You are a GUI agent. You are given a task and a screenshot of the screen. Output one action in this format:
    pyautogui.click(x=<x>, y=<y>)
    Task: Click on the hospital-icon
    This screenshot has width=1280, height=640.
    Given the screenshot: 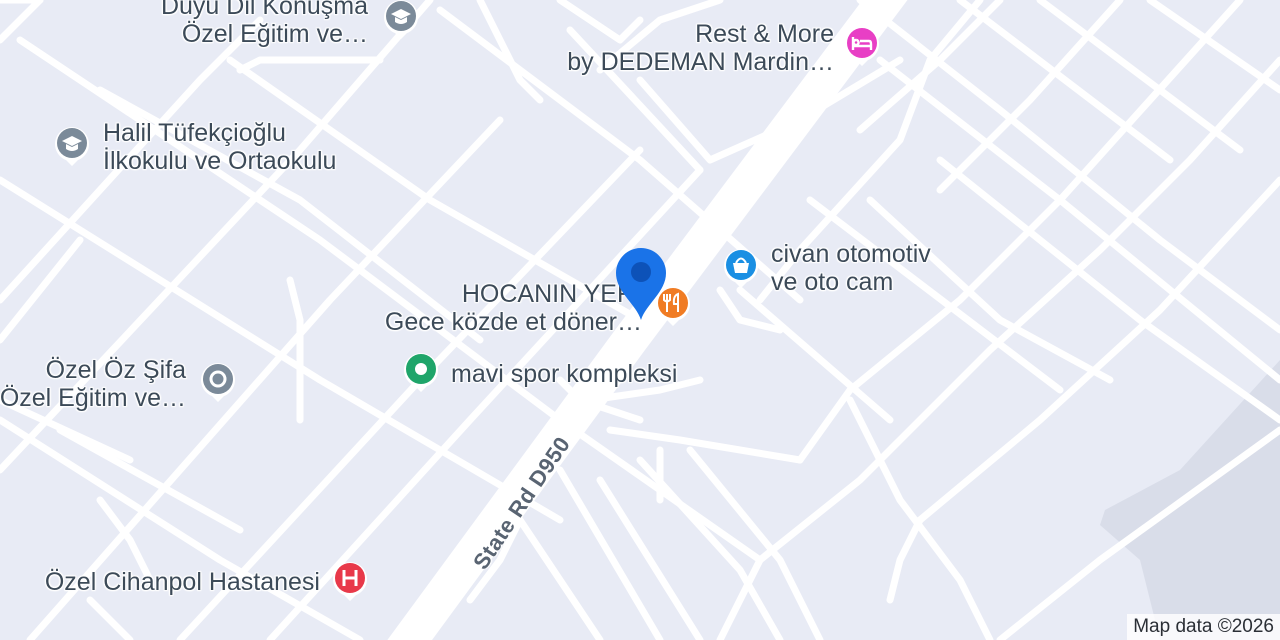 What is the action you would take?
    pyautogui.click(x=350, y=581)
    